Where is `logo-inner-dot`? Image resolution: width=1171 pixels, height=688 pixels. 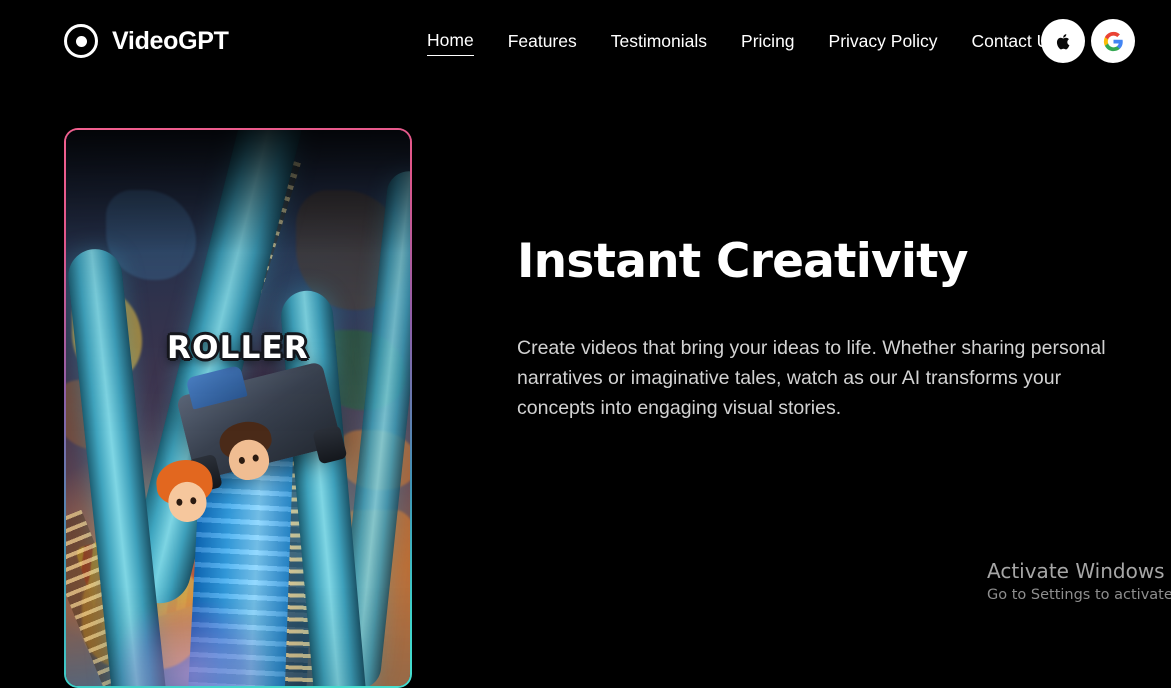
logo-inner-dot is located at coordinates (81, 41).